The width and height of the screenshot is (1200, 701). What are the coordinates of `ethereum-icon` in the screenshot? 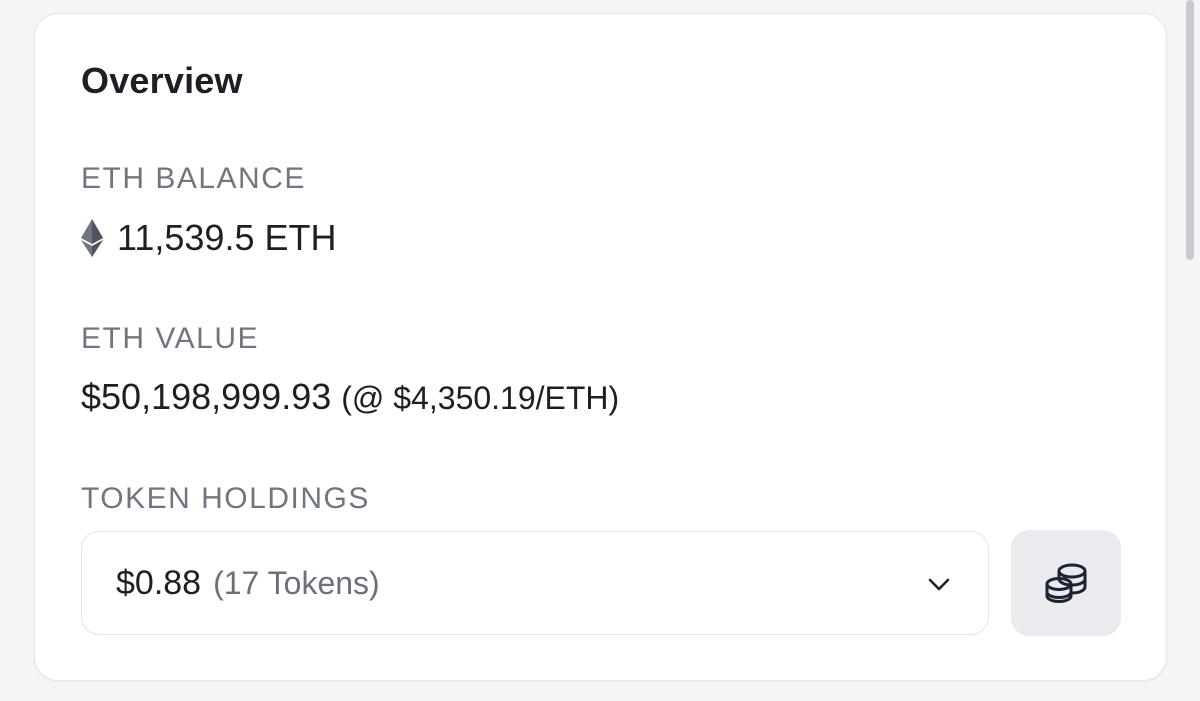 It's located at (92, 238).